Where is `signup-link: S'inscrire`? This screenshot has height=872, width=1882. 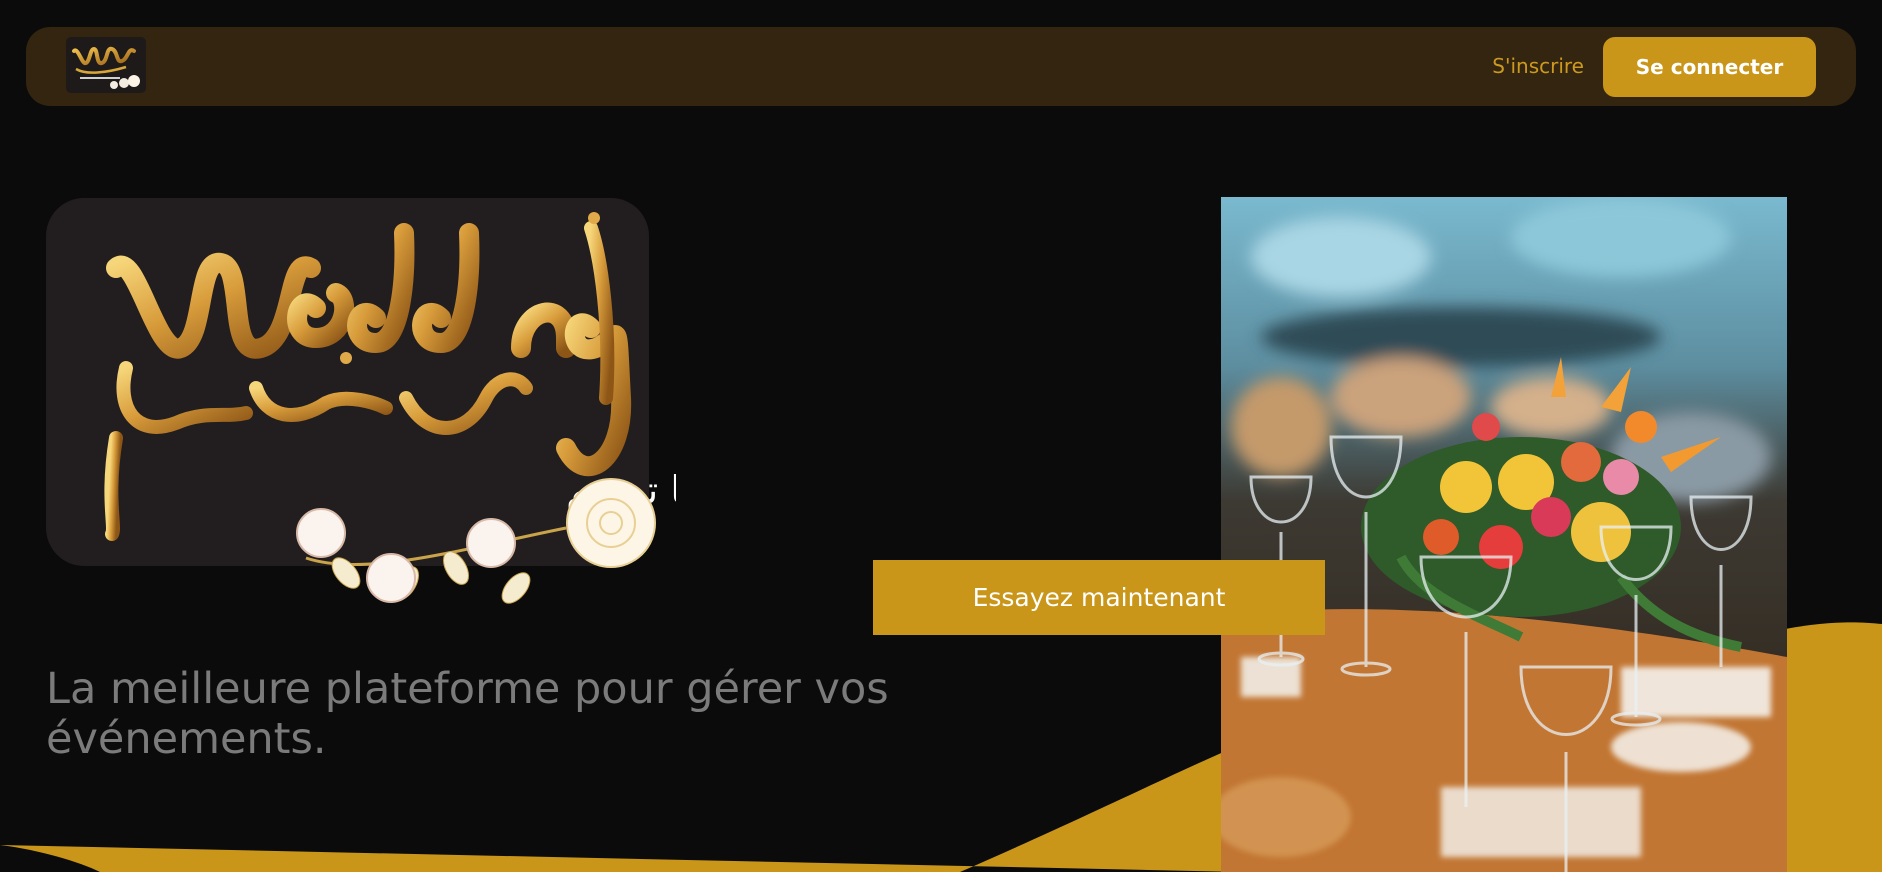
signup-link: S'inscrire is located at coordinates (1538, 66).